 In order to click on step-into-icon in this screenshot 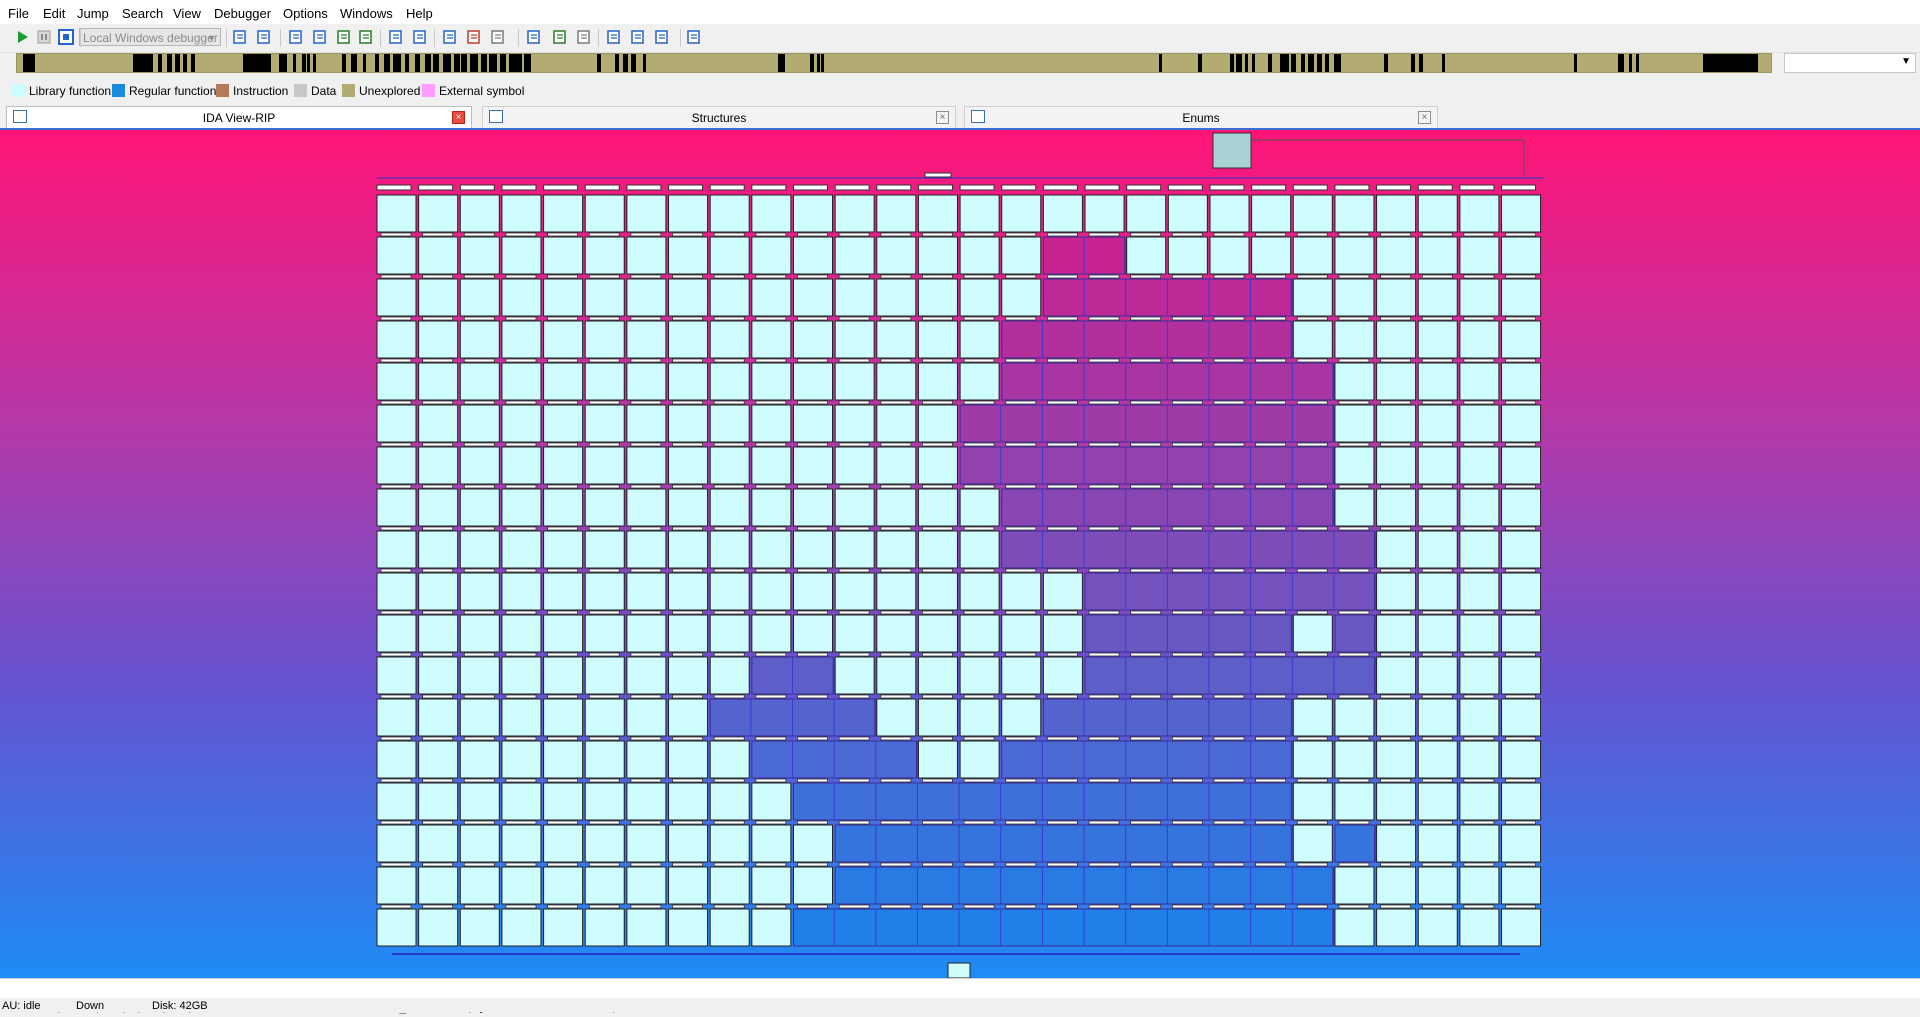, I will do `click(264, 37)`.